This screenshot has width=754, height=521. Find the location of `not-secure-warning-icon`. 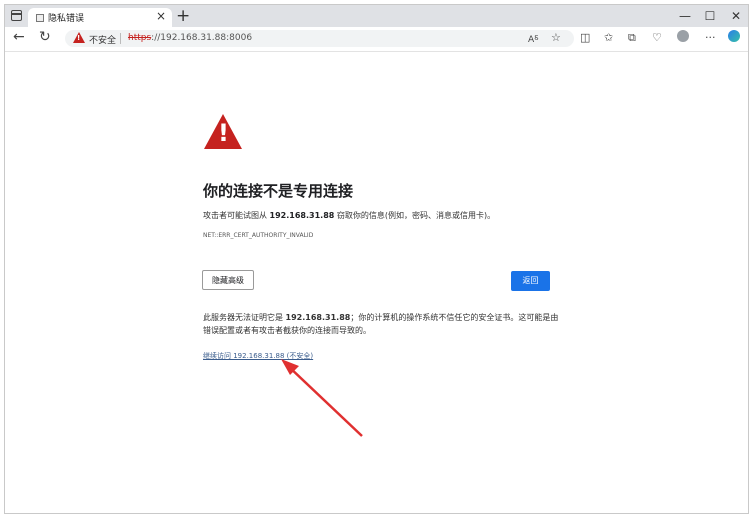

not-secure-warning-icon is located at coordinates (79, 37).